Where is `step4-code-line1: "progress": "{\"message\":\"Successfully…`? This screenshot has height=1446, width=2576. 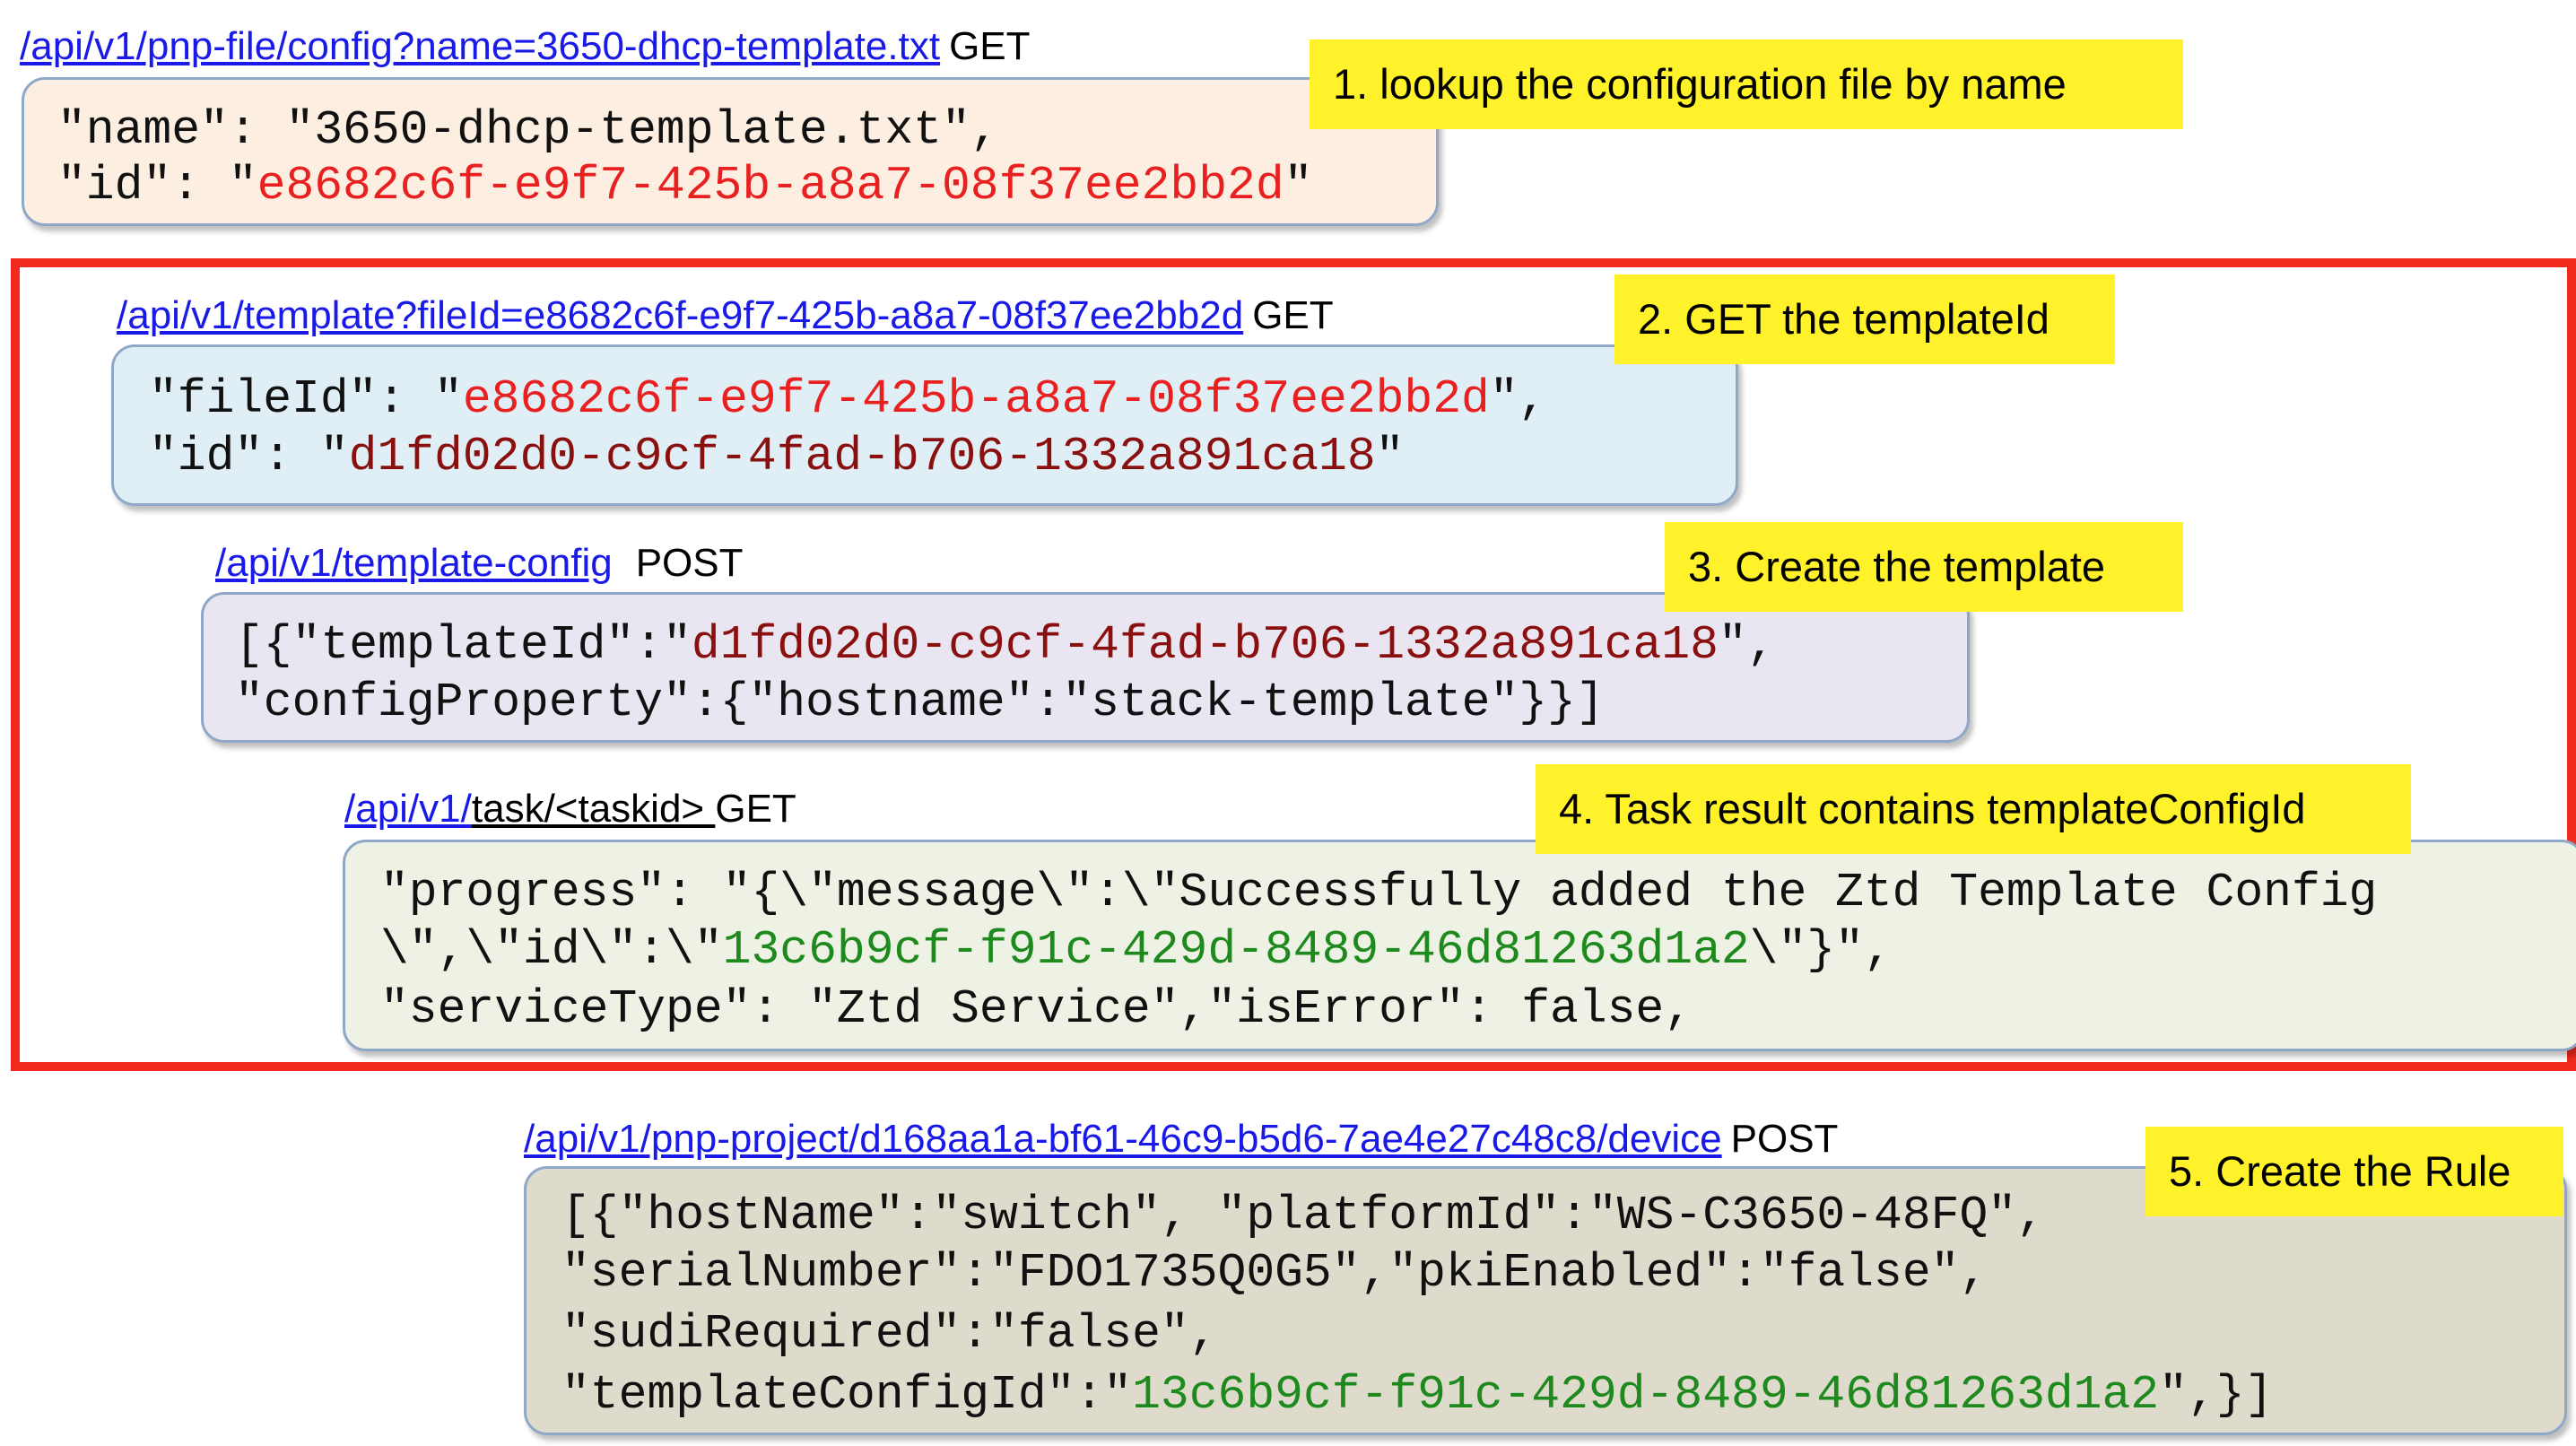
step4-code-line1: "progress": "{\"message\":\"Successfully… is located at coordinates (1379, 892).